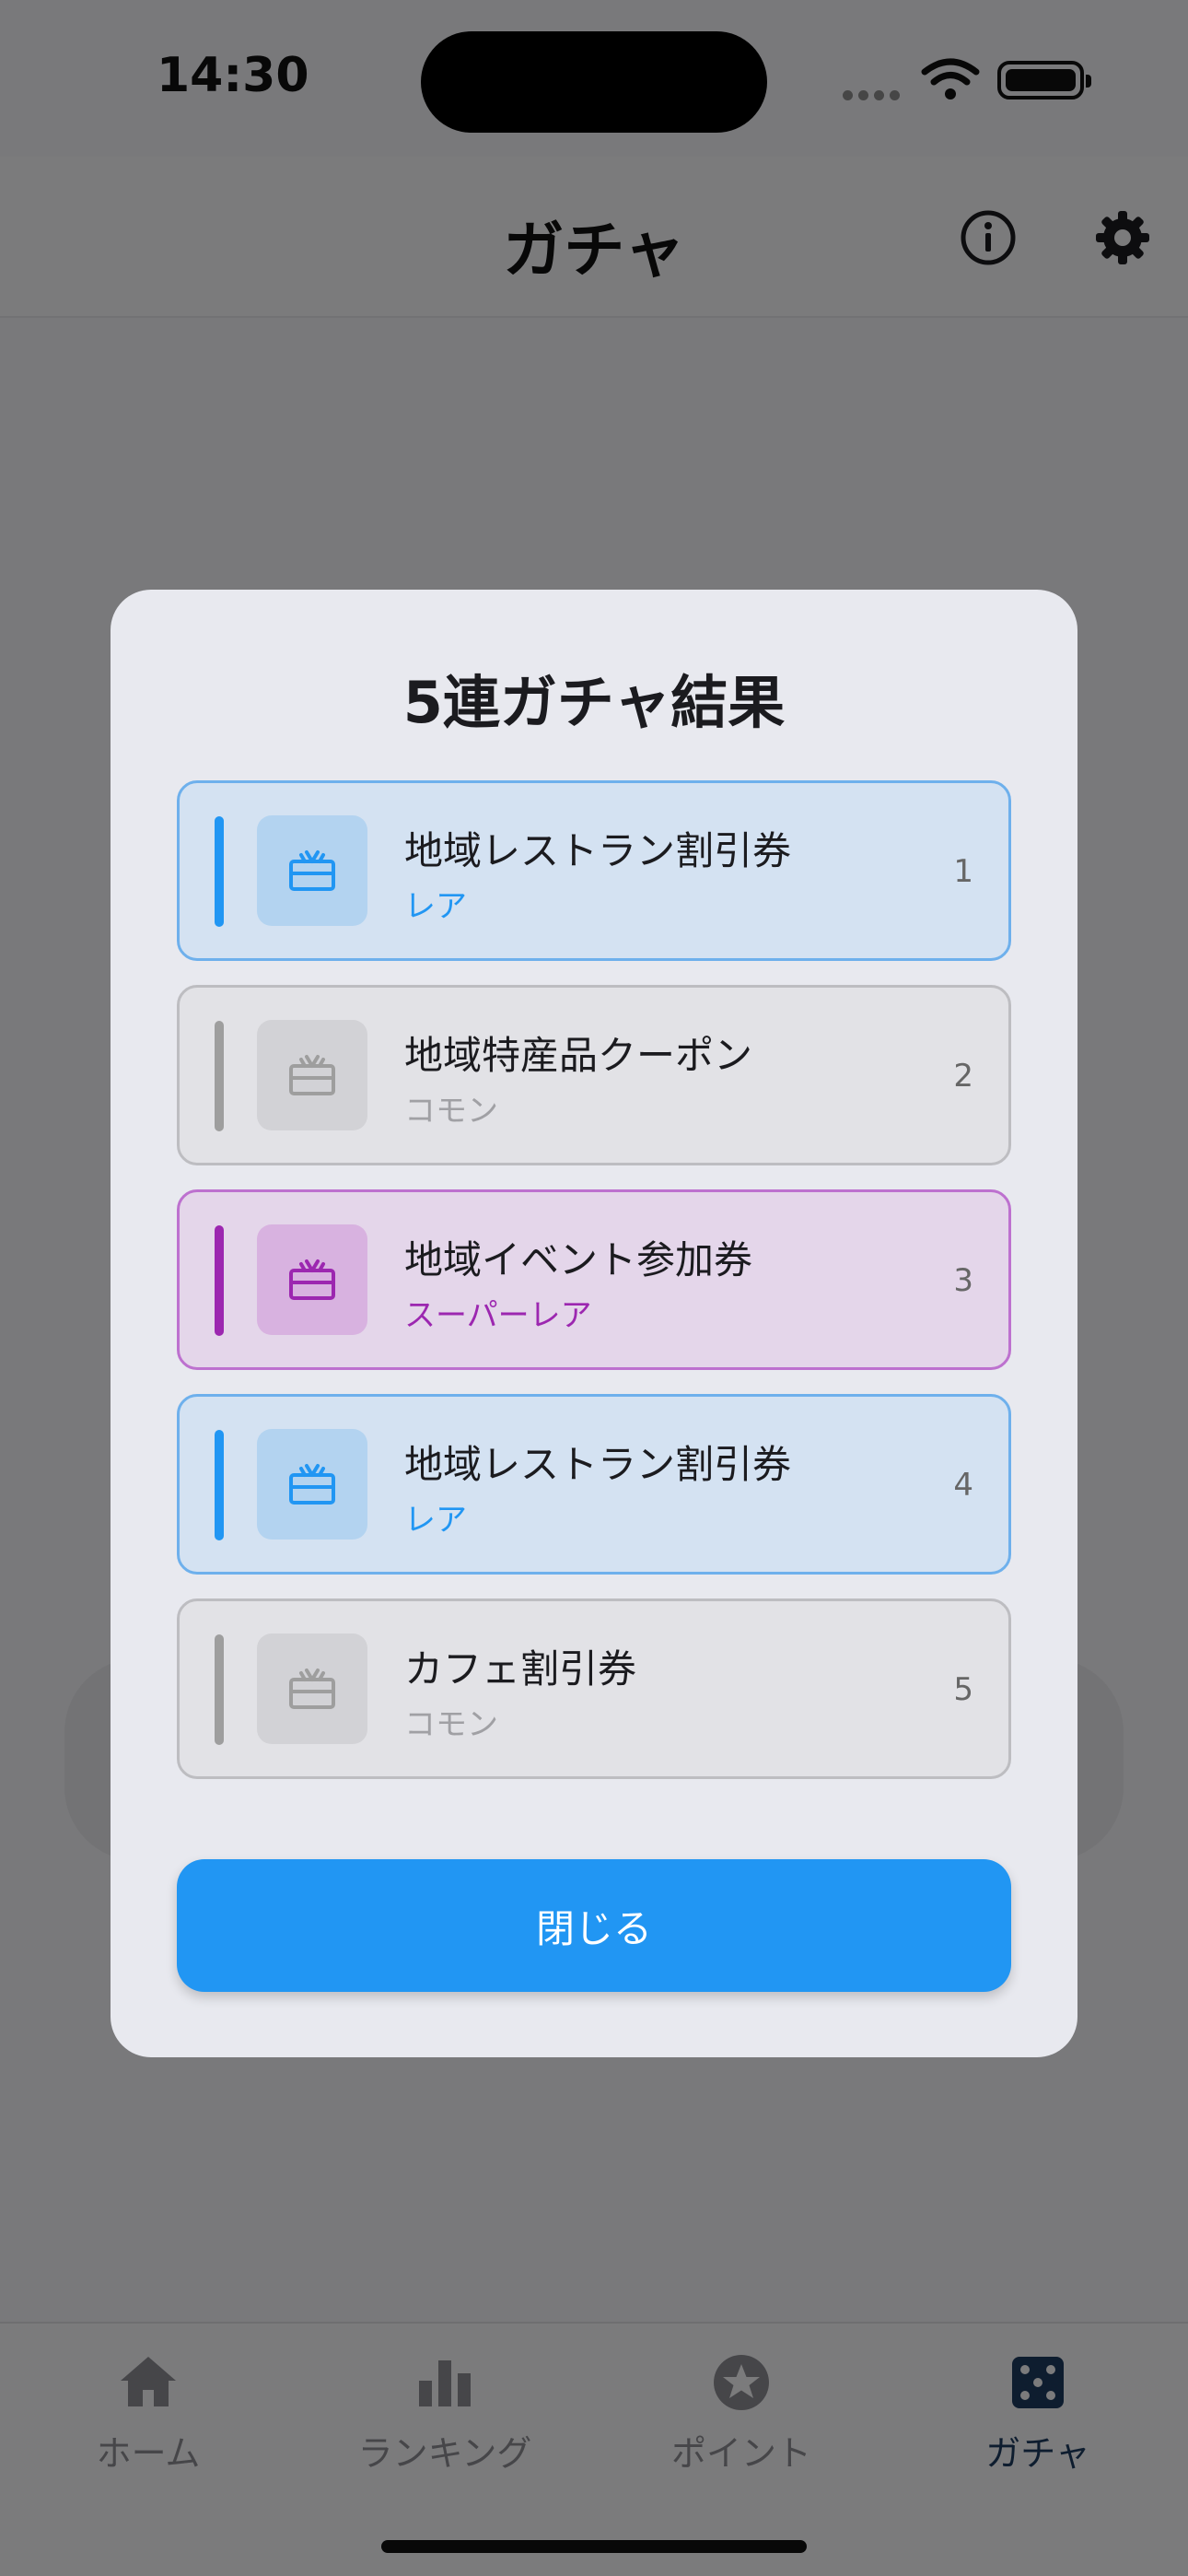 The height and width of the screenshot is (2576, 1188). I want to click on item-index: 5, so click(963, 1689).